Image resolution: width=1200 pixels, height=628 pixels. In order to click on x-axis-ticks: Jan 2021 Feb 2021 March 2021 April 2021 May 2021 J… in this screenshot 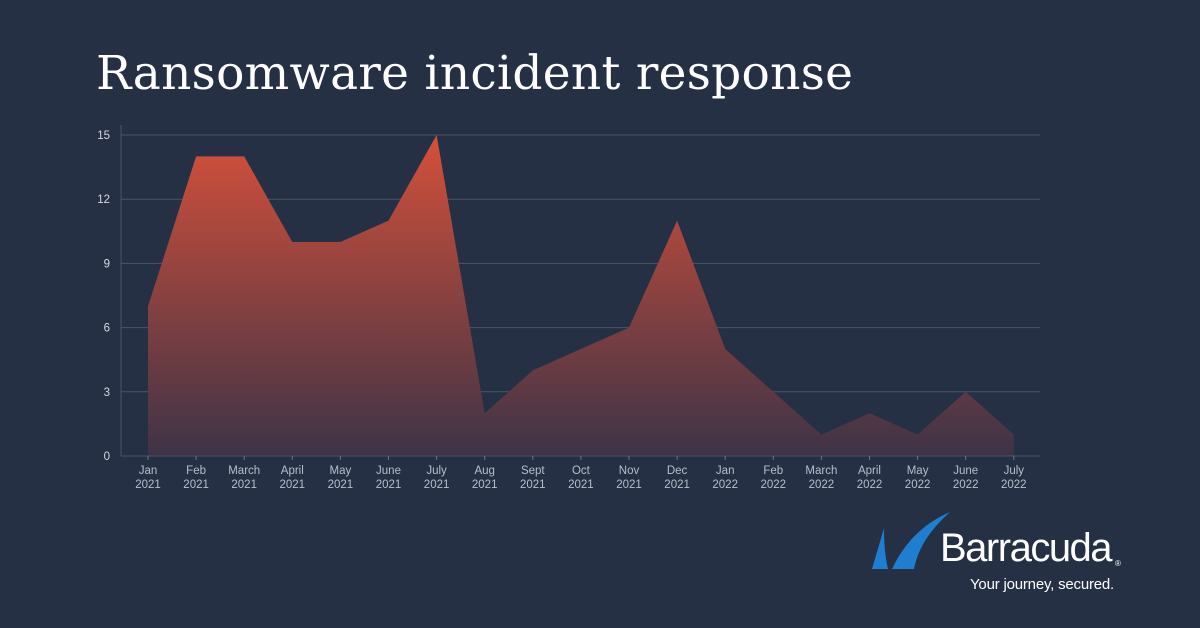, I will do `click(581, 473)`.